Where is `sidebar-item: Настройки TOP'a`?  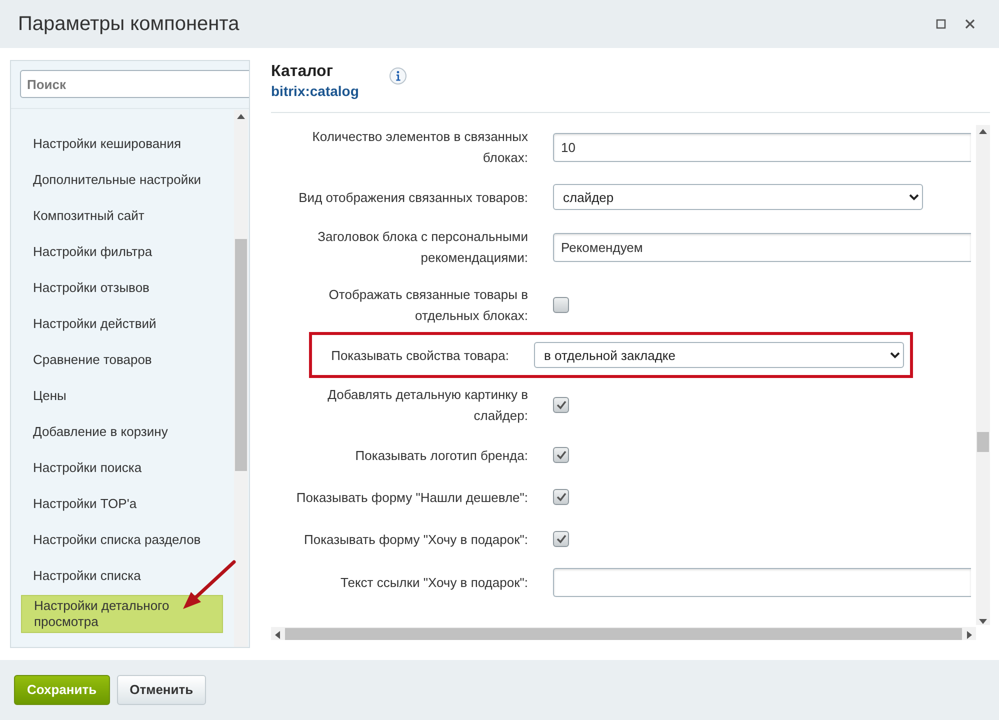 sidebar-item: Настройки TOP'a is located at coordinates (122, 505).